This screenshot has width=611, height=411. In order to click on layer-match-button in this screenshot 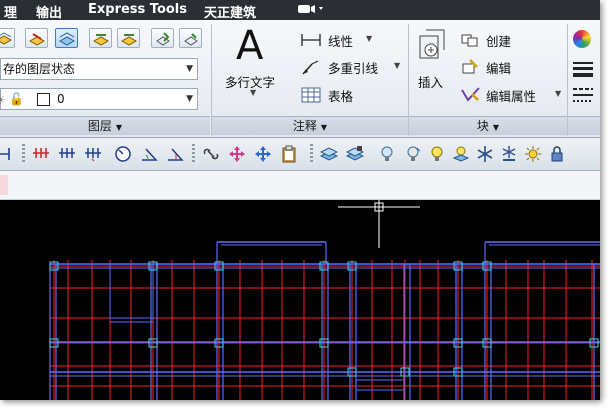, I will do `click(100, 38)`.